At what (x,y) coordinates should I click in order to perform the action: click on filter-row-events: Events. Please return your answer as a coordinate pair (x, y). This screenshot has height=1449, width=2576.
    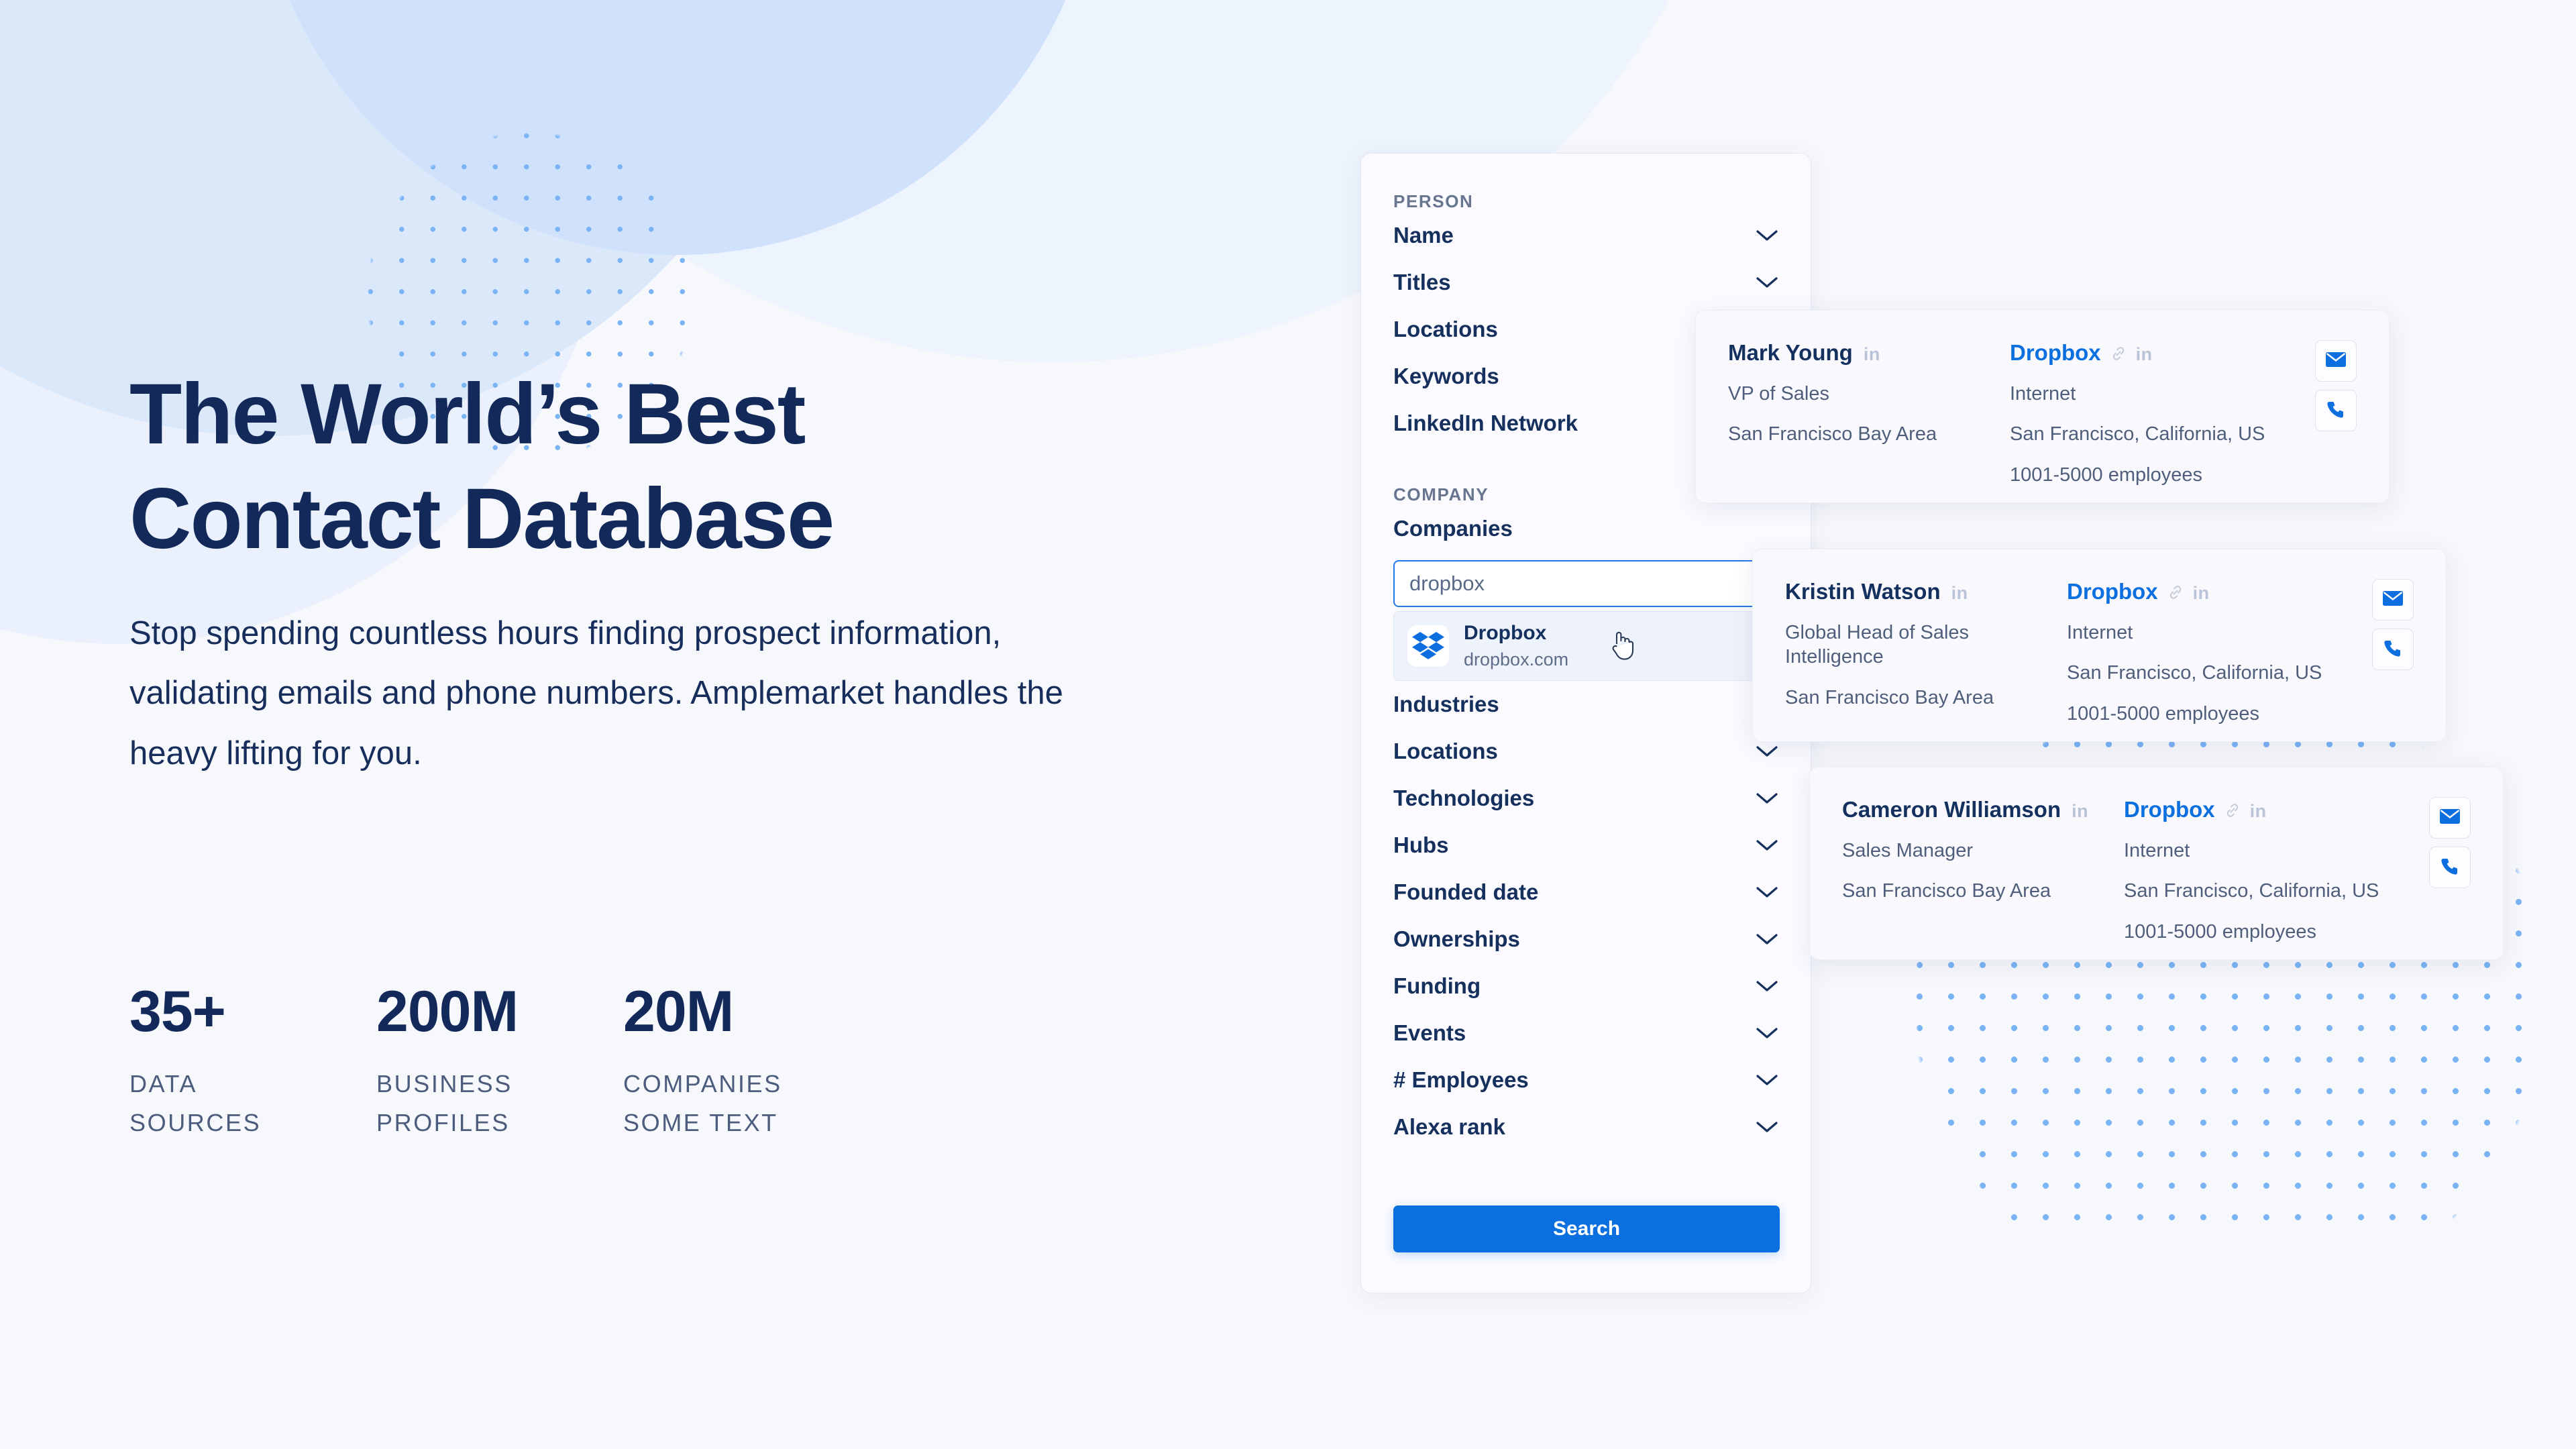
    Looking at the image, I should click on (1585, 1033).